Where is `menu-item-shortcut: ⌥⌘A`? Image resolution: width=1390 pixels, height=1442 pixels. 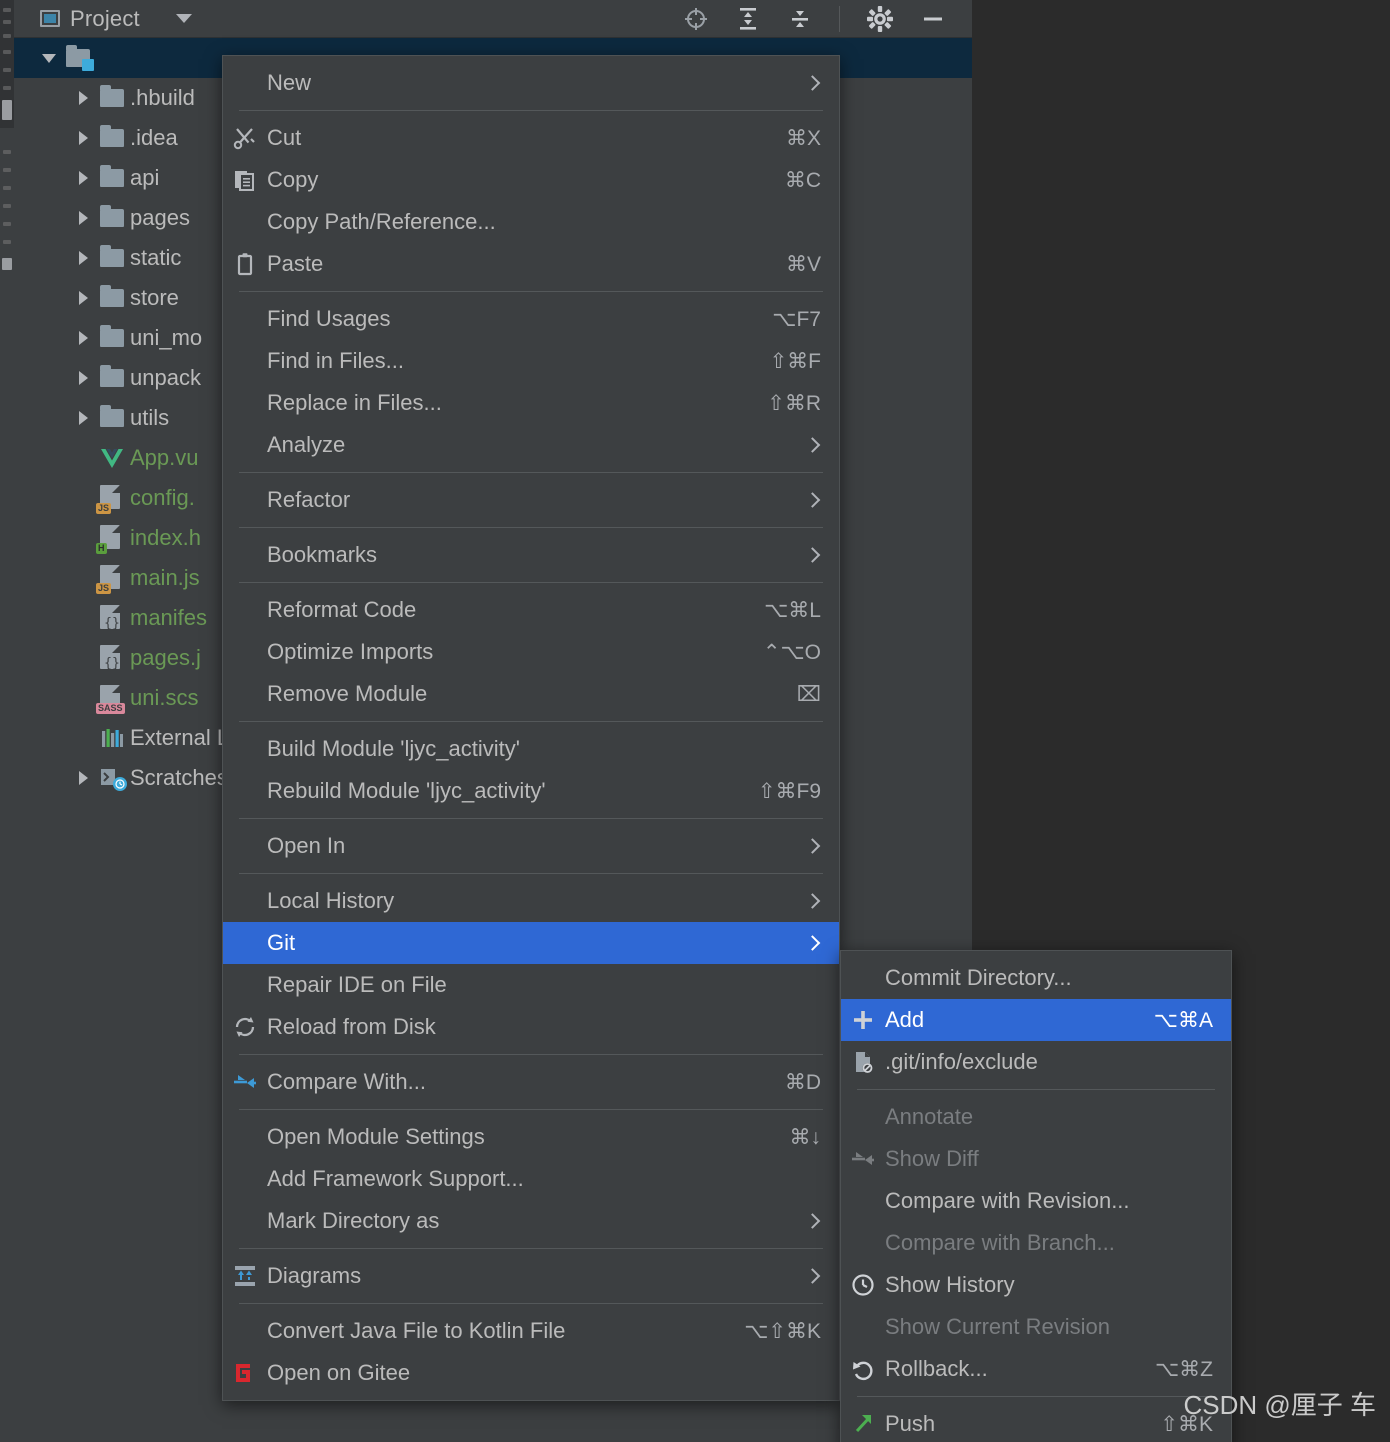 menu-item-shortcut: ⌥⌘A is located at coordinates (1183, 1020).